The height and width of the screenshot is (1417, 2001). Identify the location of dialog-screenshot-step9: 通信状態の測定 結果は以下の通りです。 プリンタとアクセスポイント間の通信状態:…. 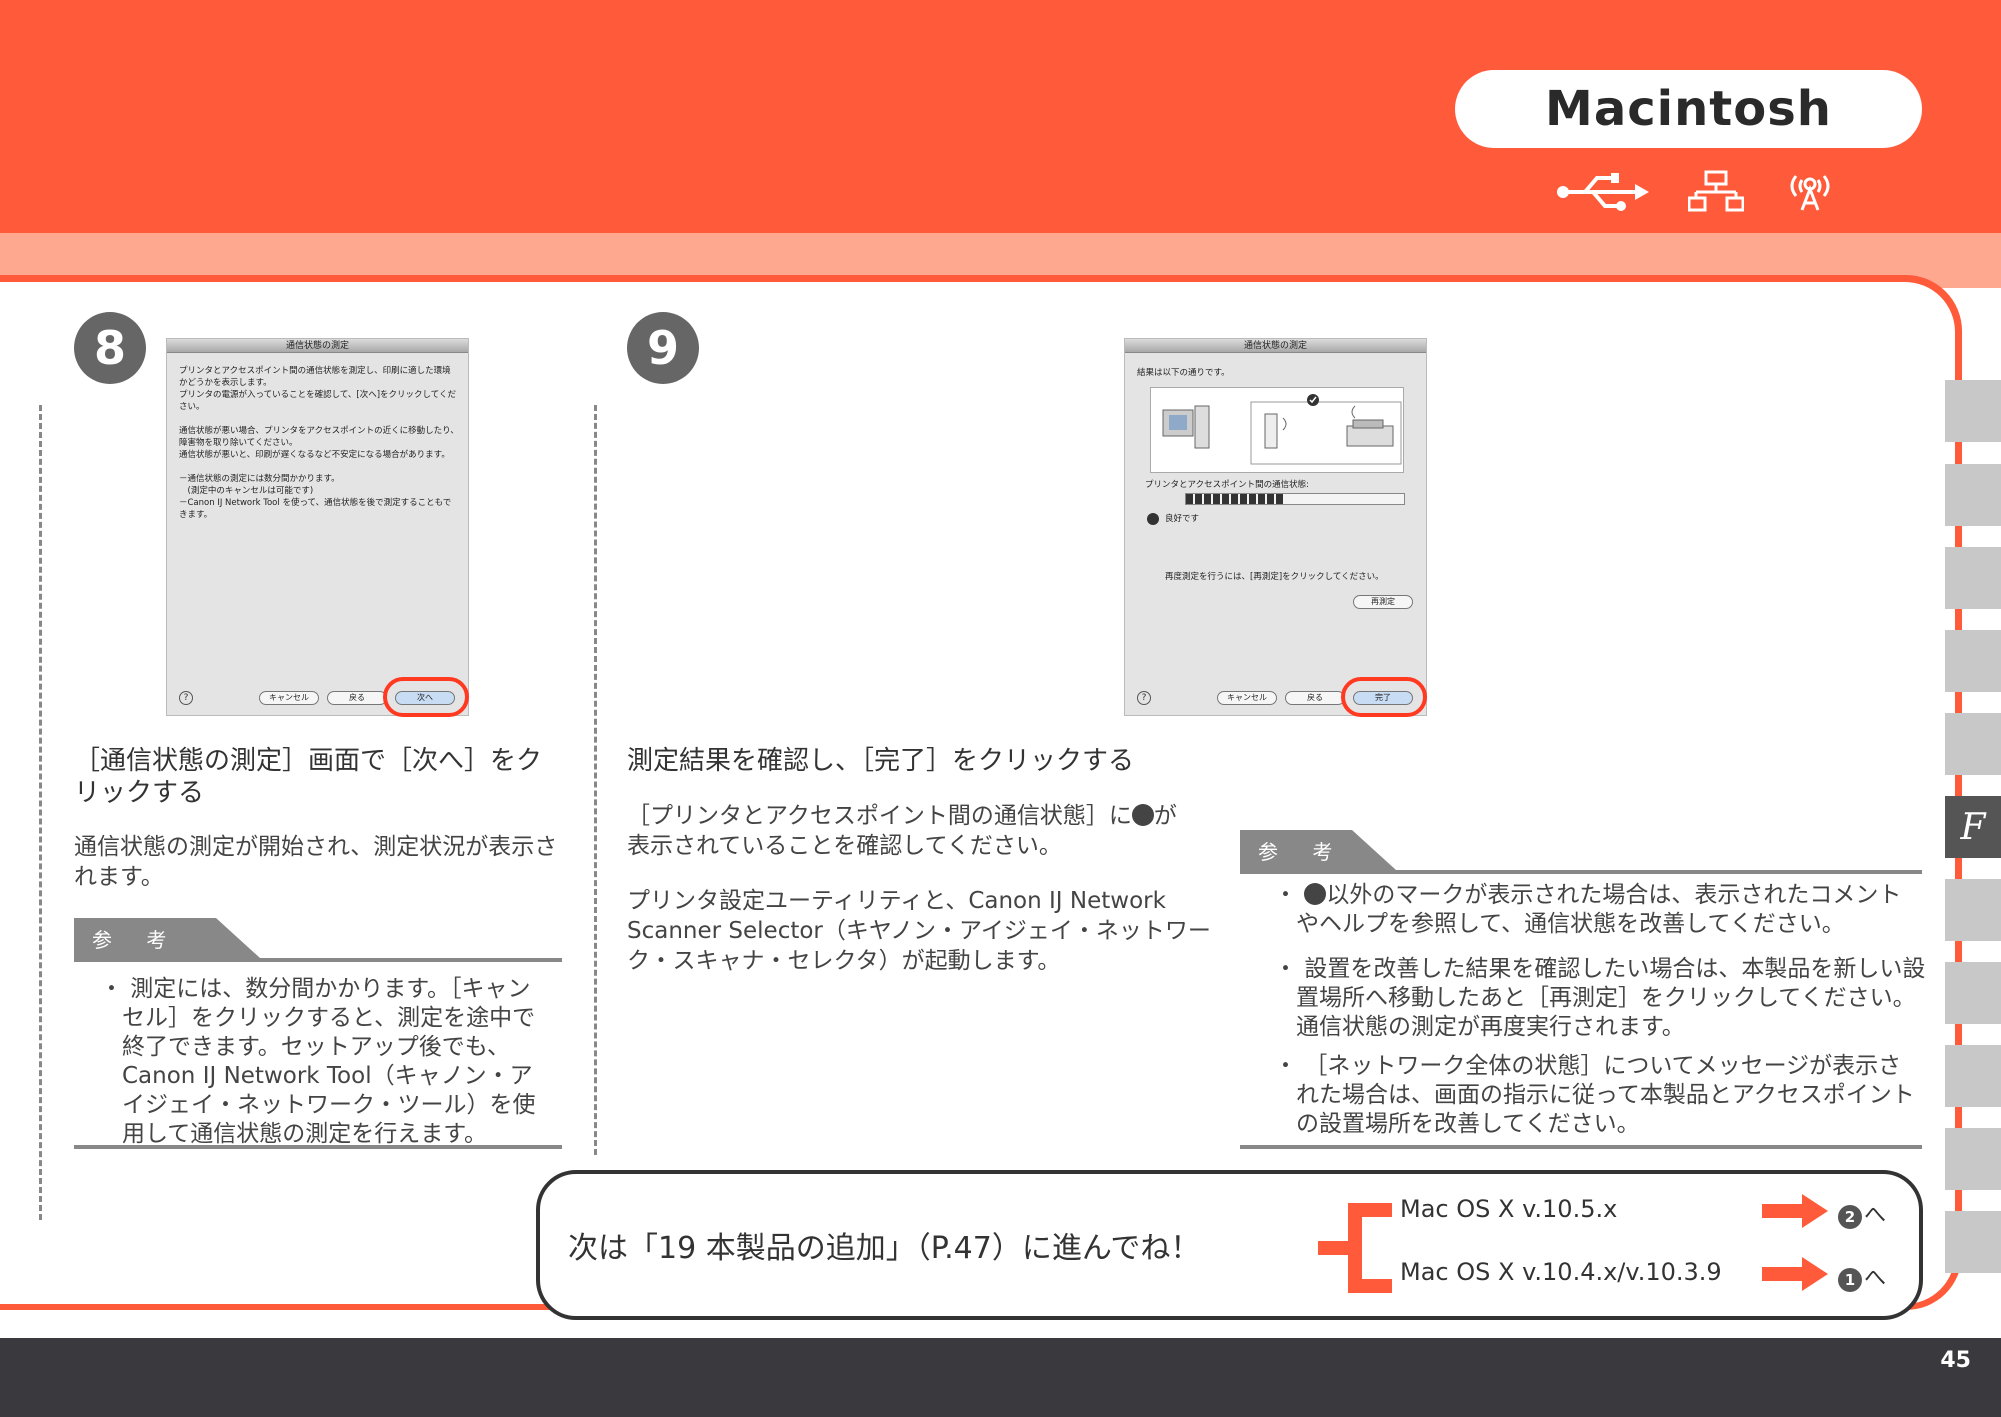
(1275, 527).